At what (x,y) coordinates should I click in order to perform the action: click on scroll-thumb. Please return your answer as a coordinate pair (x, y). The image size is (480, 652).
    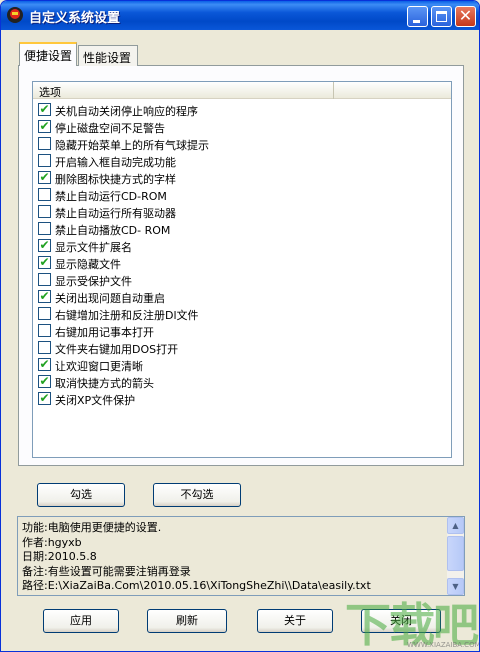
    Looking at the image, I should click on (455, 553).